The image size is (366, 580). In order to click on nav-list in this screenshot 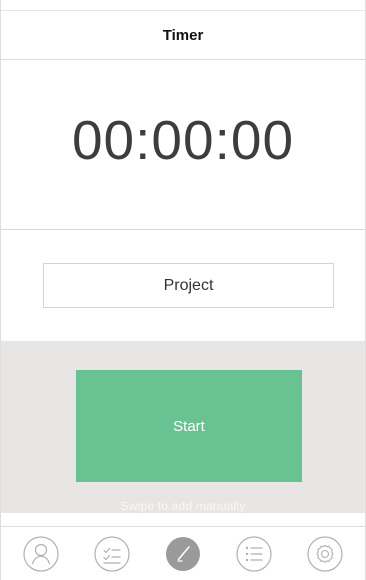, I will do `click(254, 554)`.